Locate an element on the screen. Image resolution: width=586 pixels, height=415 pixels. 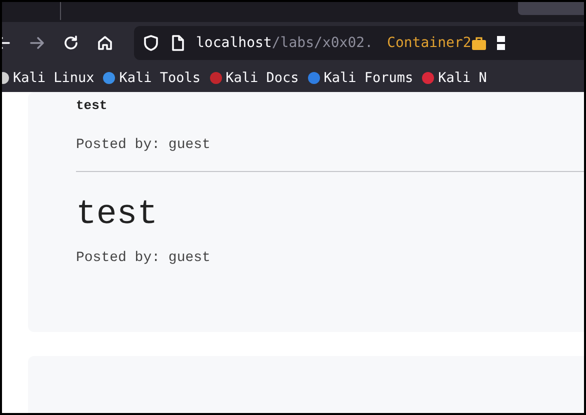
briefcase-icon is located at coordinates (479, 43).